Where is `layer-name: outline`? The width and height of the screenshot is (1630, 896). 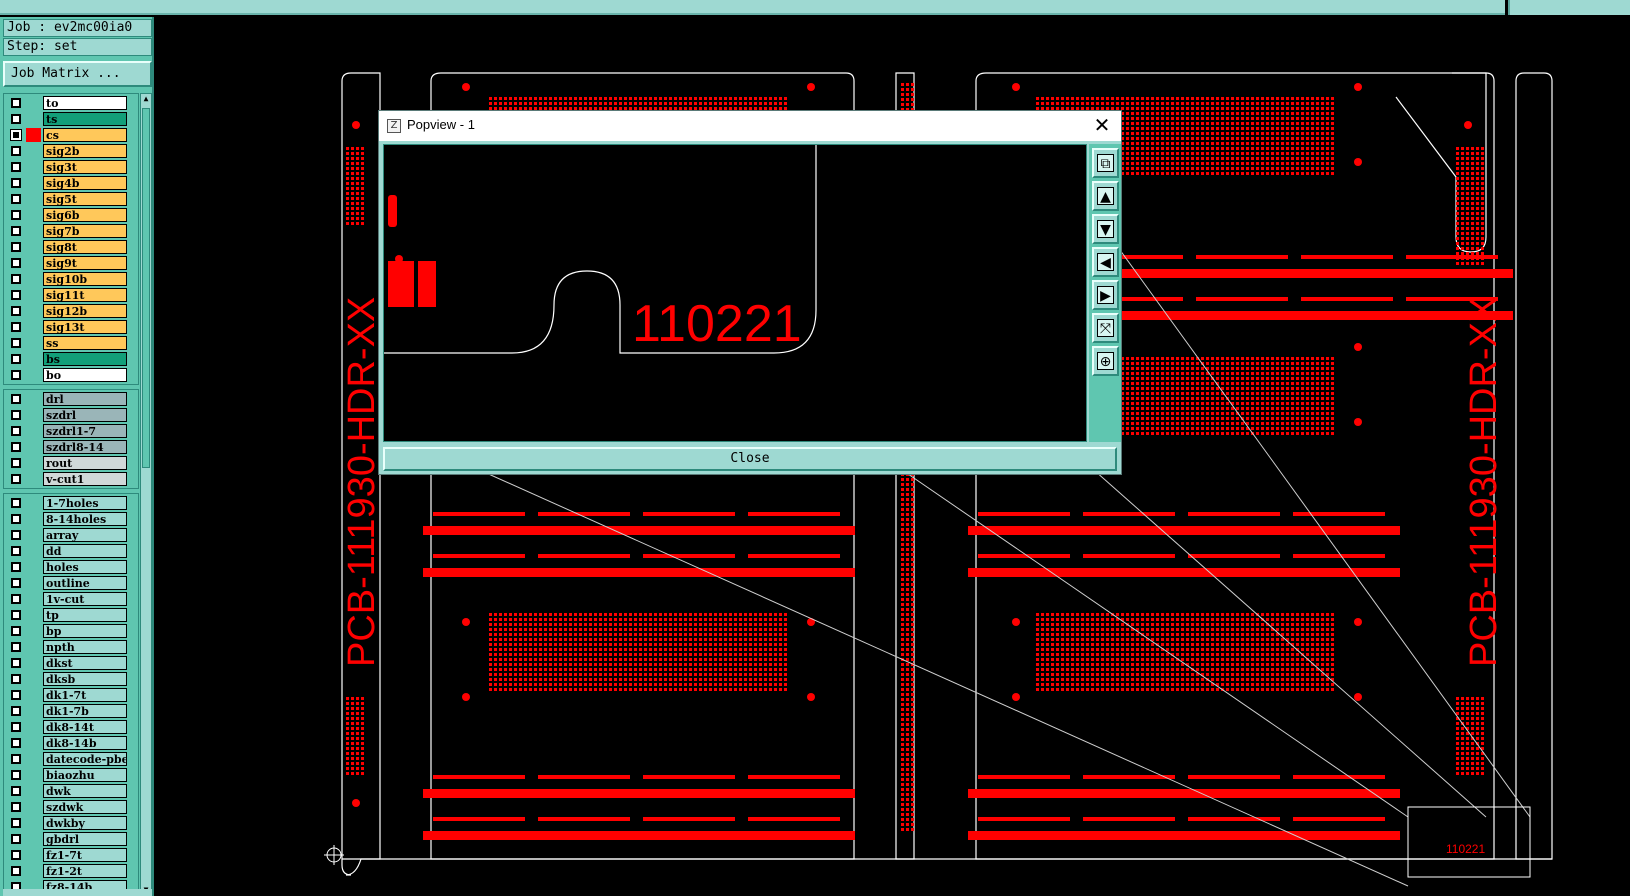
layer-name: outline is located at coordinates (85, 583).